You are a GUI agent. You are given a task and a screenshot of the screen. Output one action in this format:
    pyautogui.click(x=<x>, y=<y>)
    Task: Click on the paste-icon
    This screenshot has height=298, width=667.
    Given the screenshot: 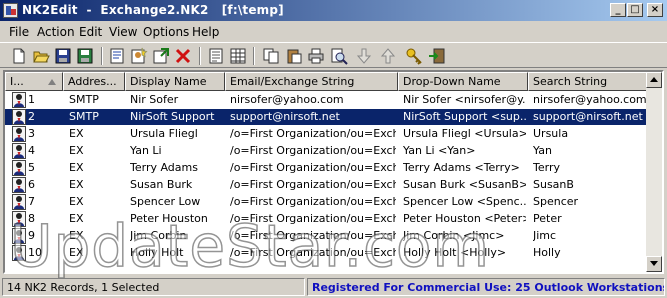 What is the action you would take?
    pyautogui.click(x=294, y=56)
    